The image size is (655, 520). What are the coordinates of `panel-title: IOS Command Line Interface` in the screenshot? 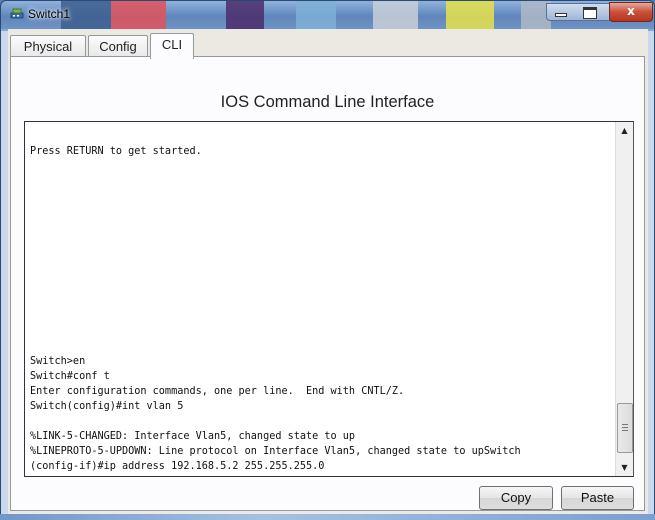 It's located at (327, 102).